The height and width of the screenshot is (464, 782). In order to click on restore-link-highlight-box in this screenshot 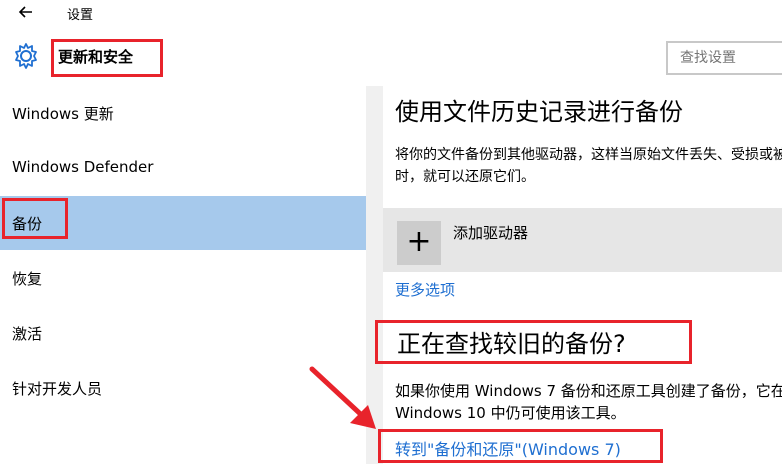, I will do `click(520, 446)`.